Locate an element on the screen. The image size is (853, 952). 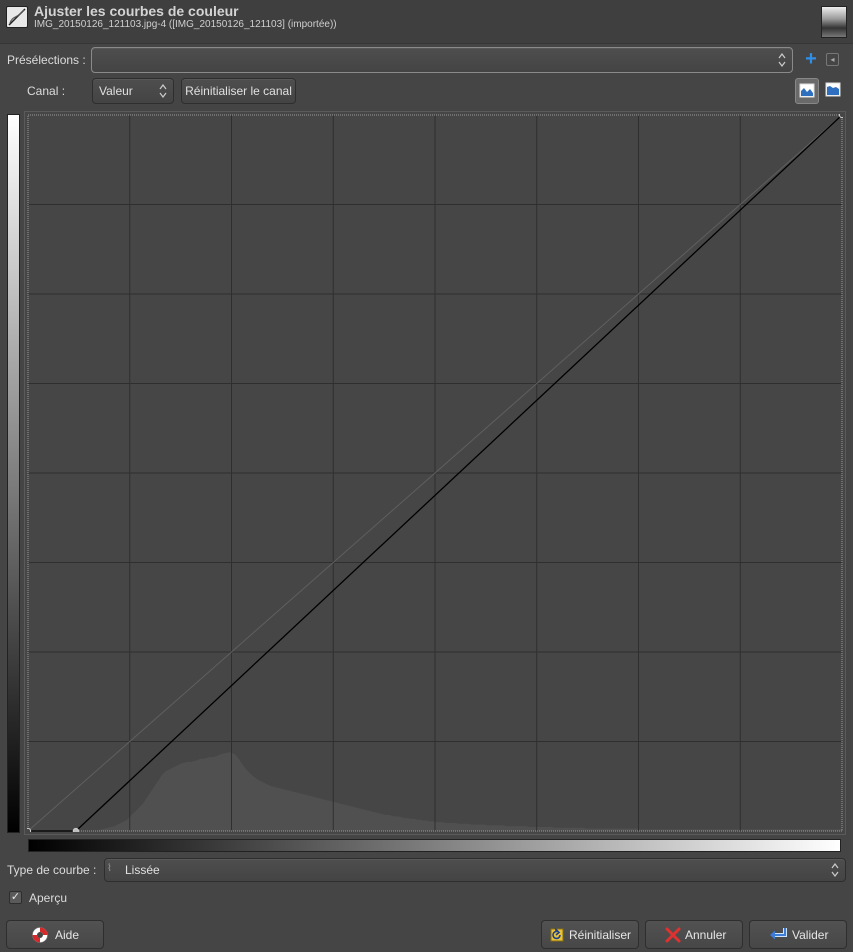
smooth-curve-icon: ⌇ is located at coordinates (109, 868).